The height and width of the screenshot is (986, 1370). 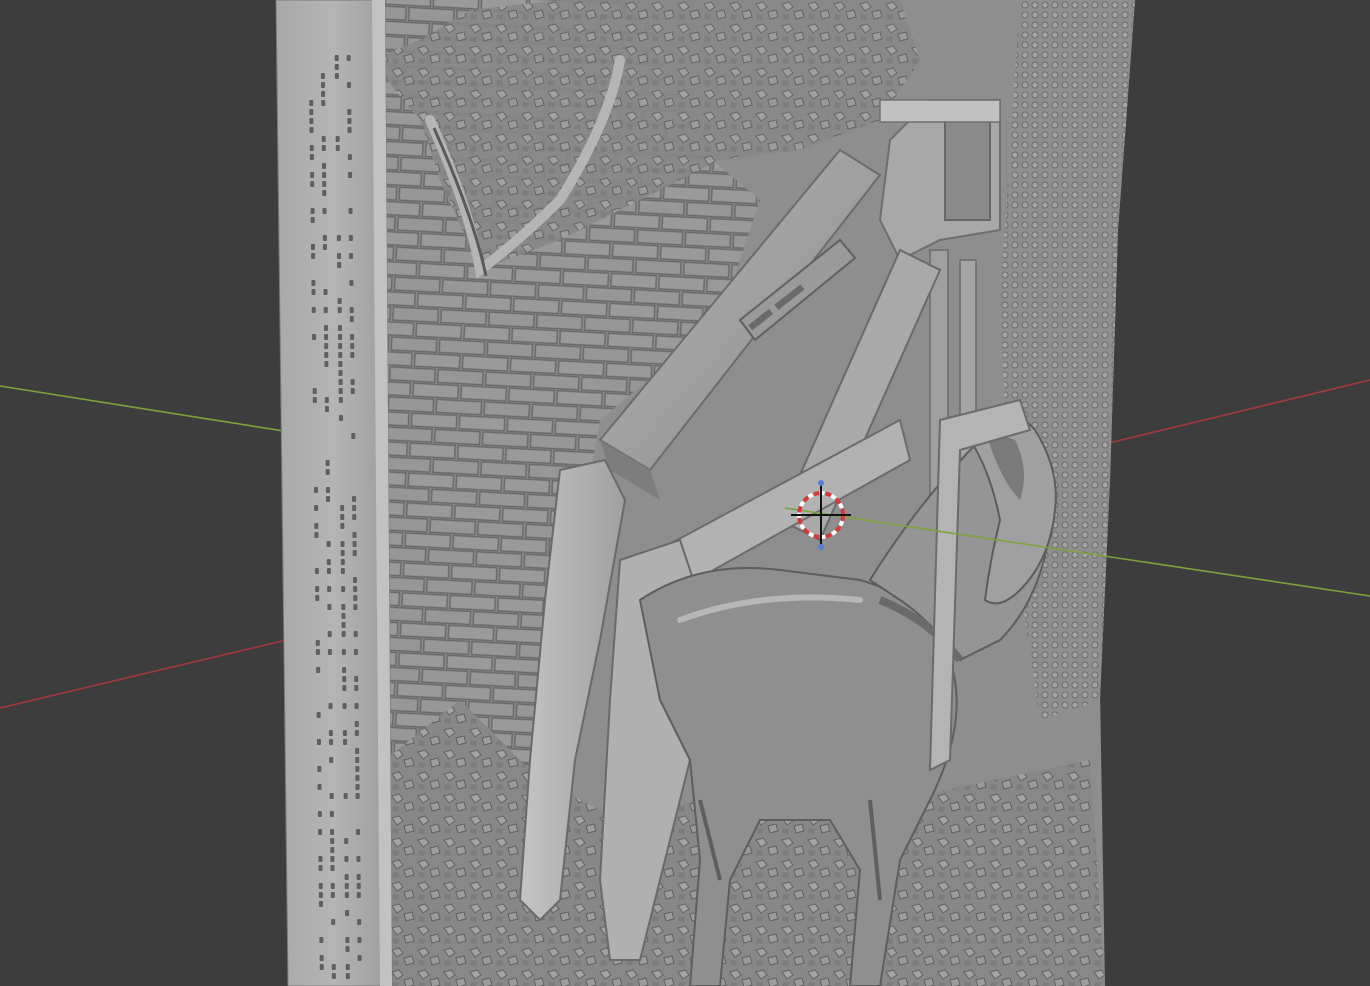 What do you see at coordinates (821, 547) in the screenshot?
I see `cursor-blue-bottom` at bounding box center [821, 547].